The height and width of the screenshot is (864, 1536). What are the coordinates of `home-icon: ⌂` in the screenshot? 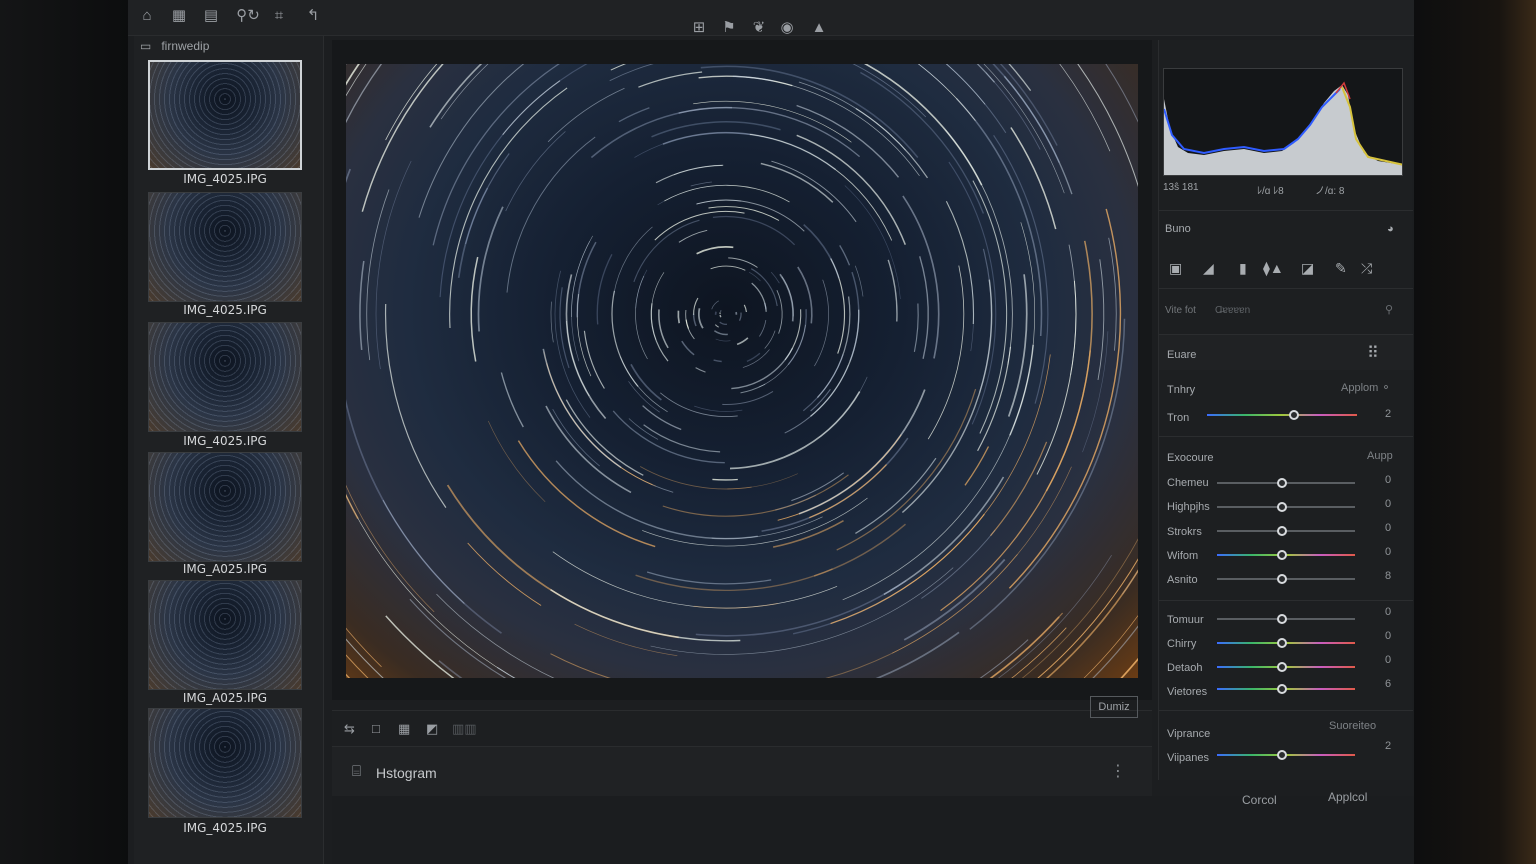 It's located at (147, 15).